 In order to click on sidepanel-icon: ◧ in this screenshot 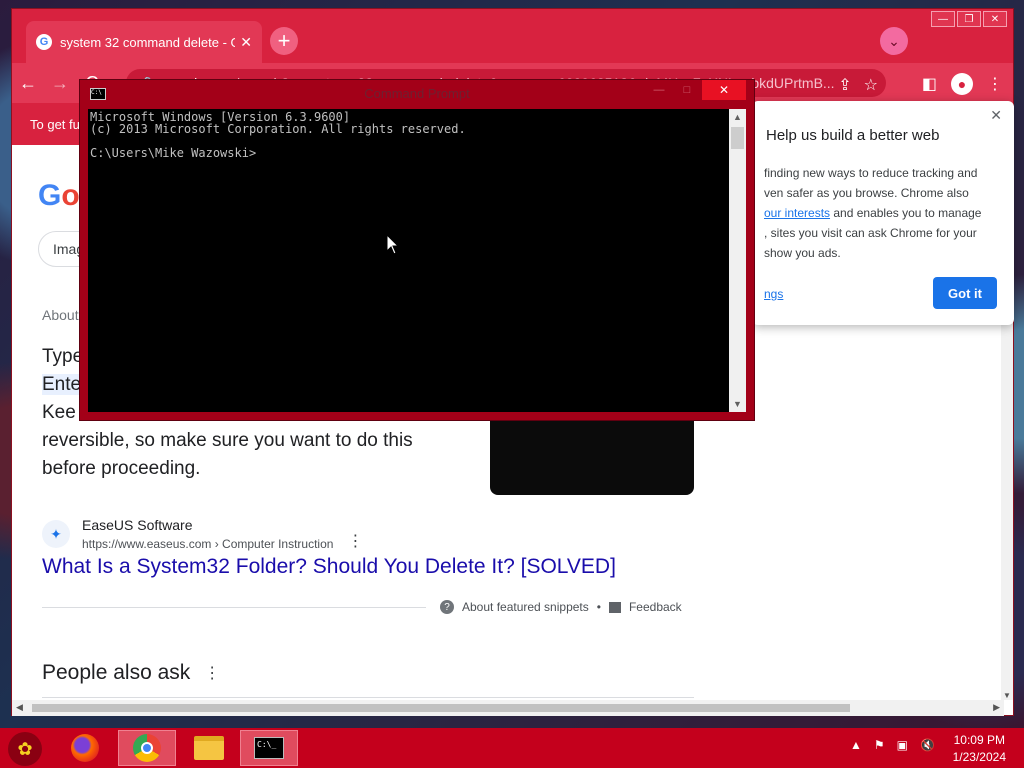, I will do `click(929, 84)`.